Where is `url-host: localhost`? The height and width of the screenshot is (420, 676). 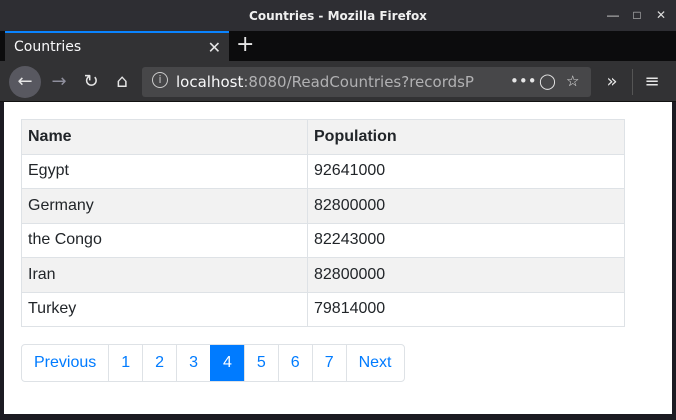 url-host: localhost is located at coordinates (210, 82).